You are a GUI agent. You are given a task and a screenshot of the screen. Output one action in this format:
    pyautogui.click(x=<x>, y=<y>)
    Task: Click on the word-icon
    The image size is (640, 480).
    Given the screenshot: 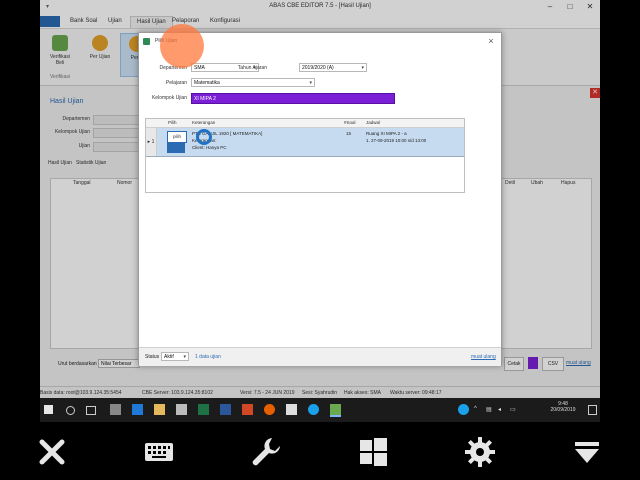 What is the action you would take?
    pyautogui.click(x=225, y=409)
    